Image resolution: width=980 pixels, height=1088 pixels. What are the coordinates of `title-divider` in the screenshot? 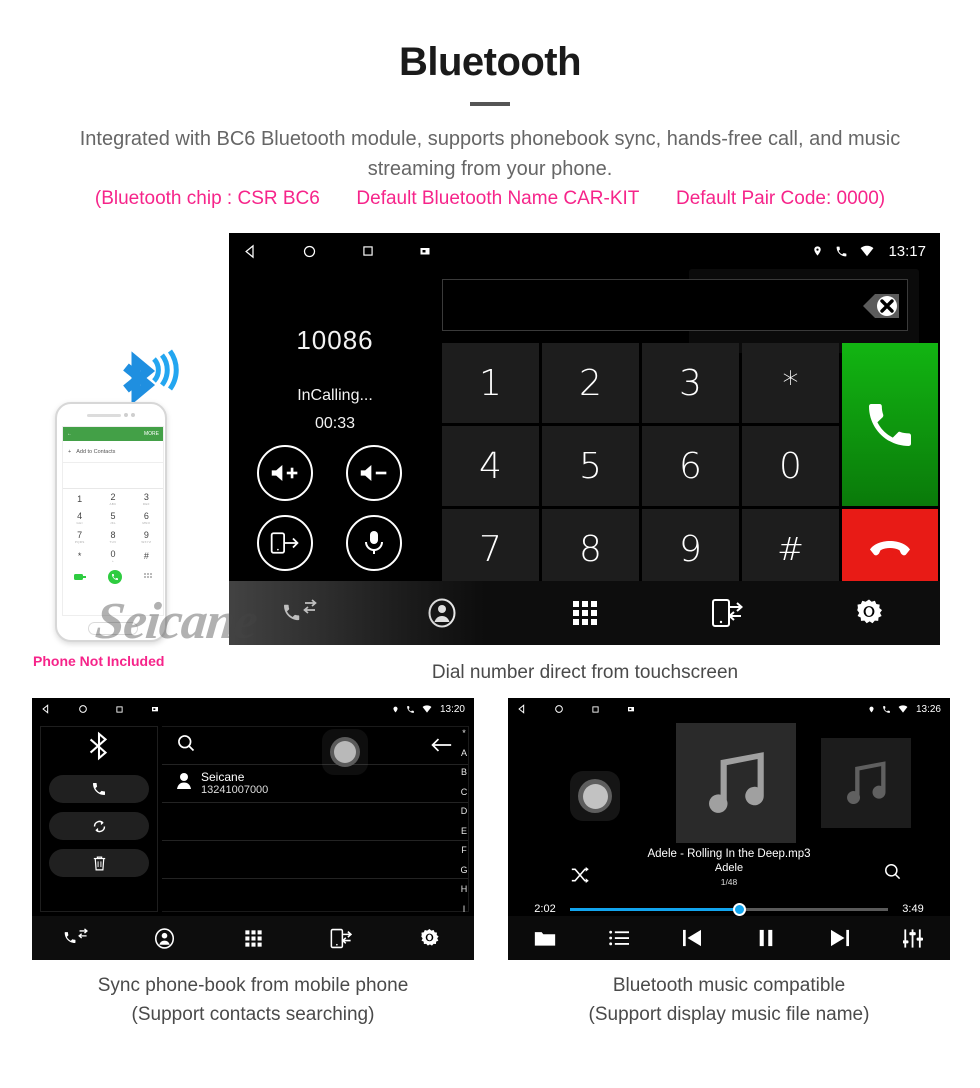 It's located at (490, 104).